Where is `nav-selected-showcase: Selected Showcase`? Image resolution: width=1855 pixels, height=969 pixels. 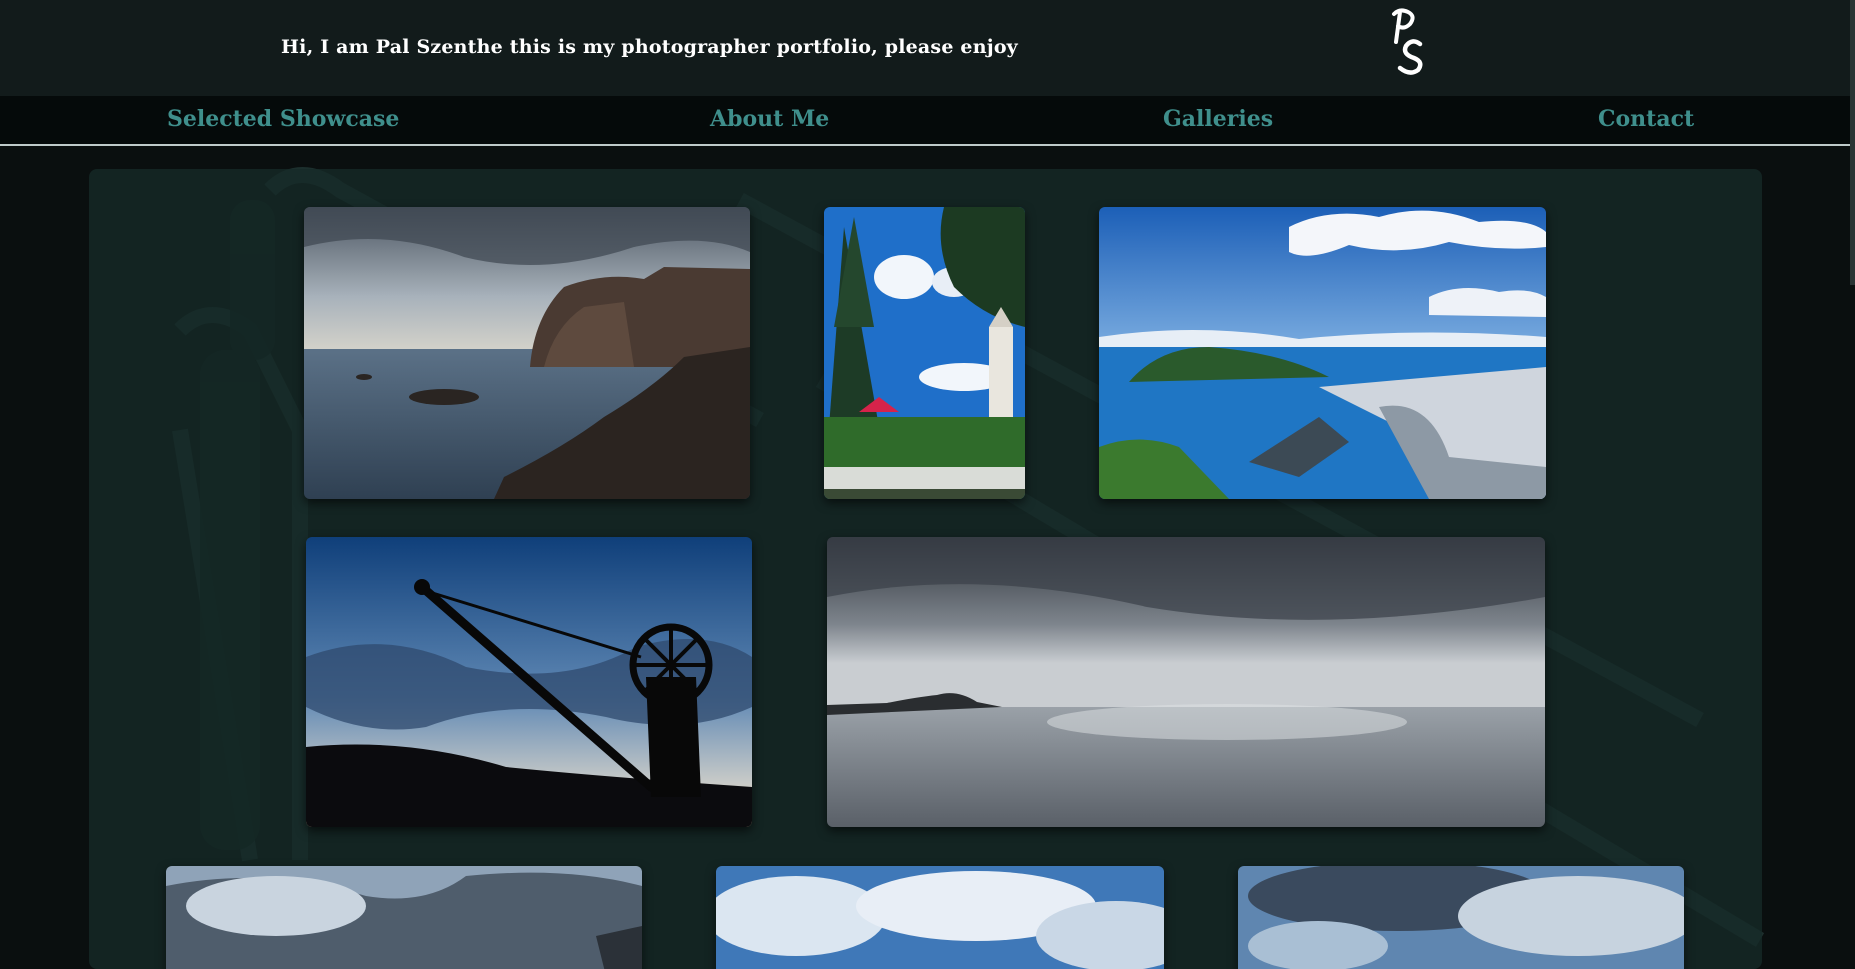
nav-selected-showcase: Selected Showcase is located at coordinates (283, 119).